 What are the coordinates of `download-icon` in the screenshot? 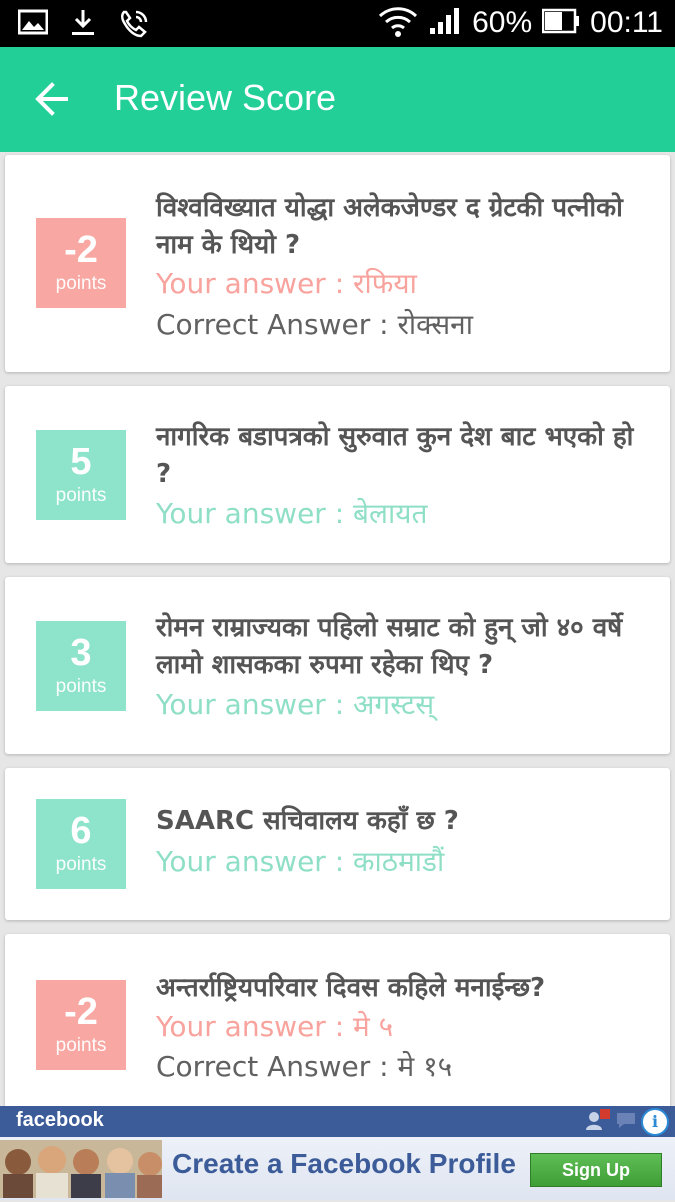 It's located at (83, 26).